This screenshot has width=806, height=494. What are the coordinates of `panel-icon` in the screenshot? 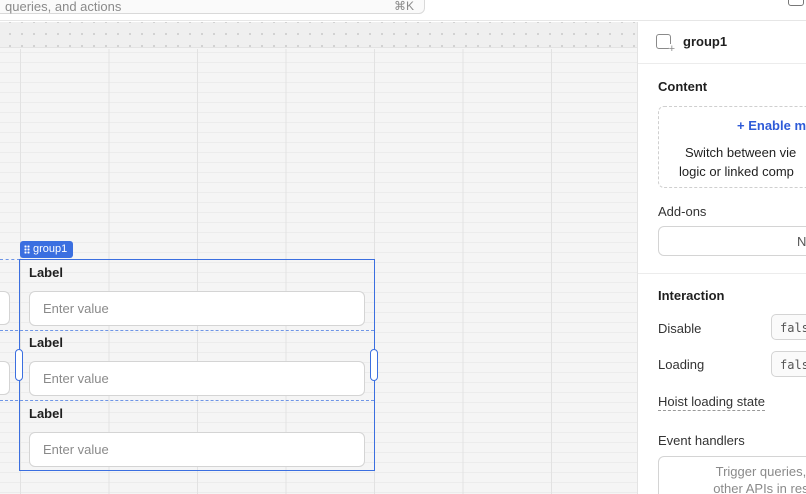 It's located at (796, 3).